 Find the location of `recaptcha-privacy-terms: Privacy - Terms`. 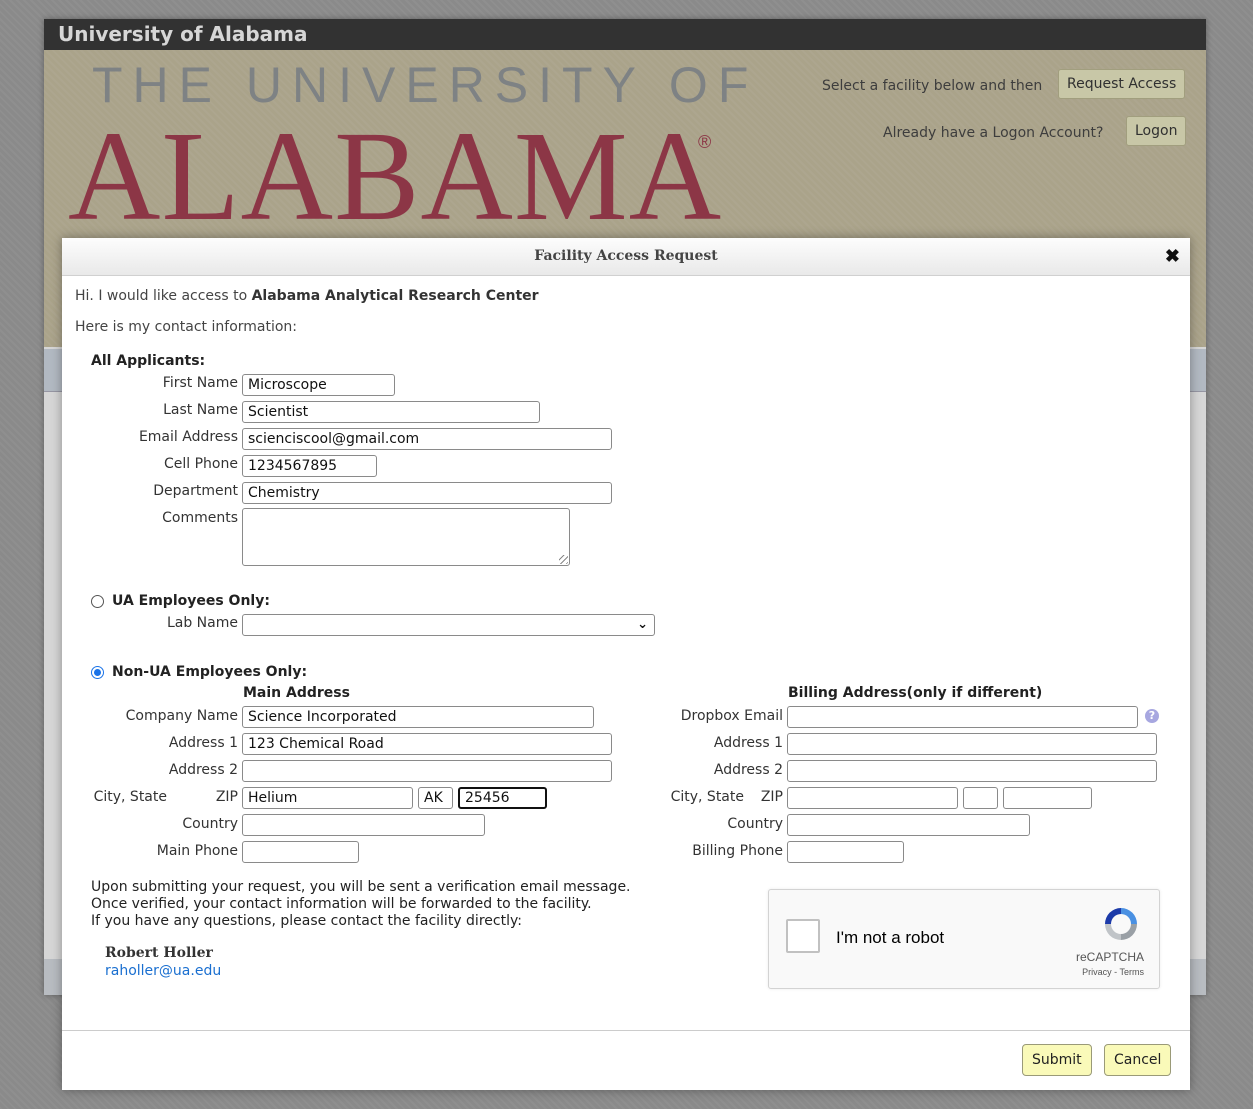

recaptcha-privacy-terms: Privacy - Terms is located at coordinates (1113, 972).